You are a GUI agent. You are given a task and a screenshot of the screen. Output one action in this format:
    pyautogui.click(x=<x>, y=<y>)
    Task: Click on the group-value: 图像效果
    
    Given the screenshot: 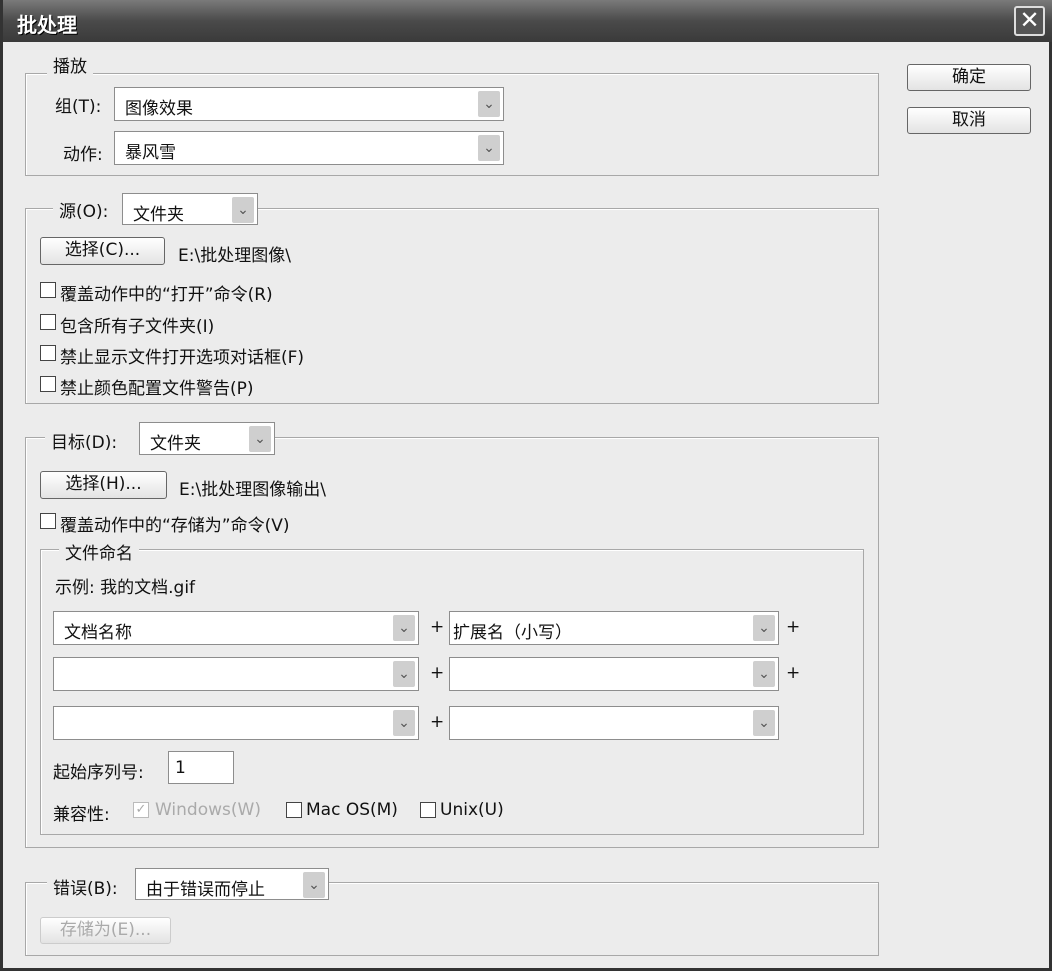 What is the action you would take?
    pyautogui.click(x=159, y=109)
    